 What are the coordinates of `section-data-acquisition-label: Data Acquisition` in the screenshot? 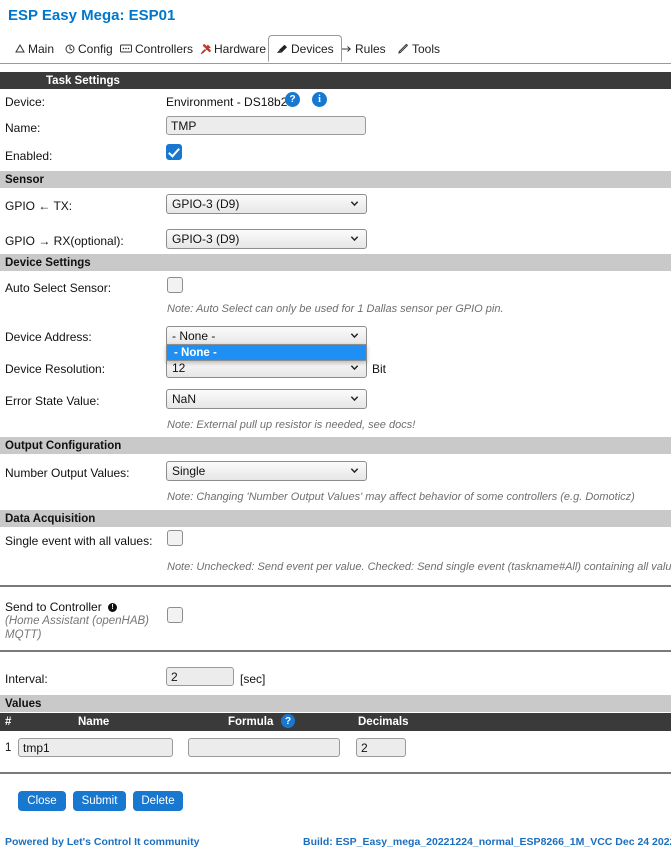 It's located at (50, 518).